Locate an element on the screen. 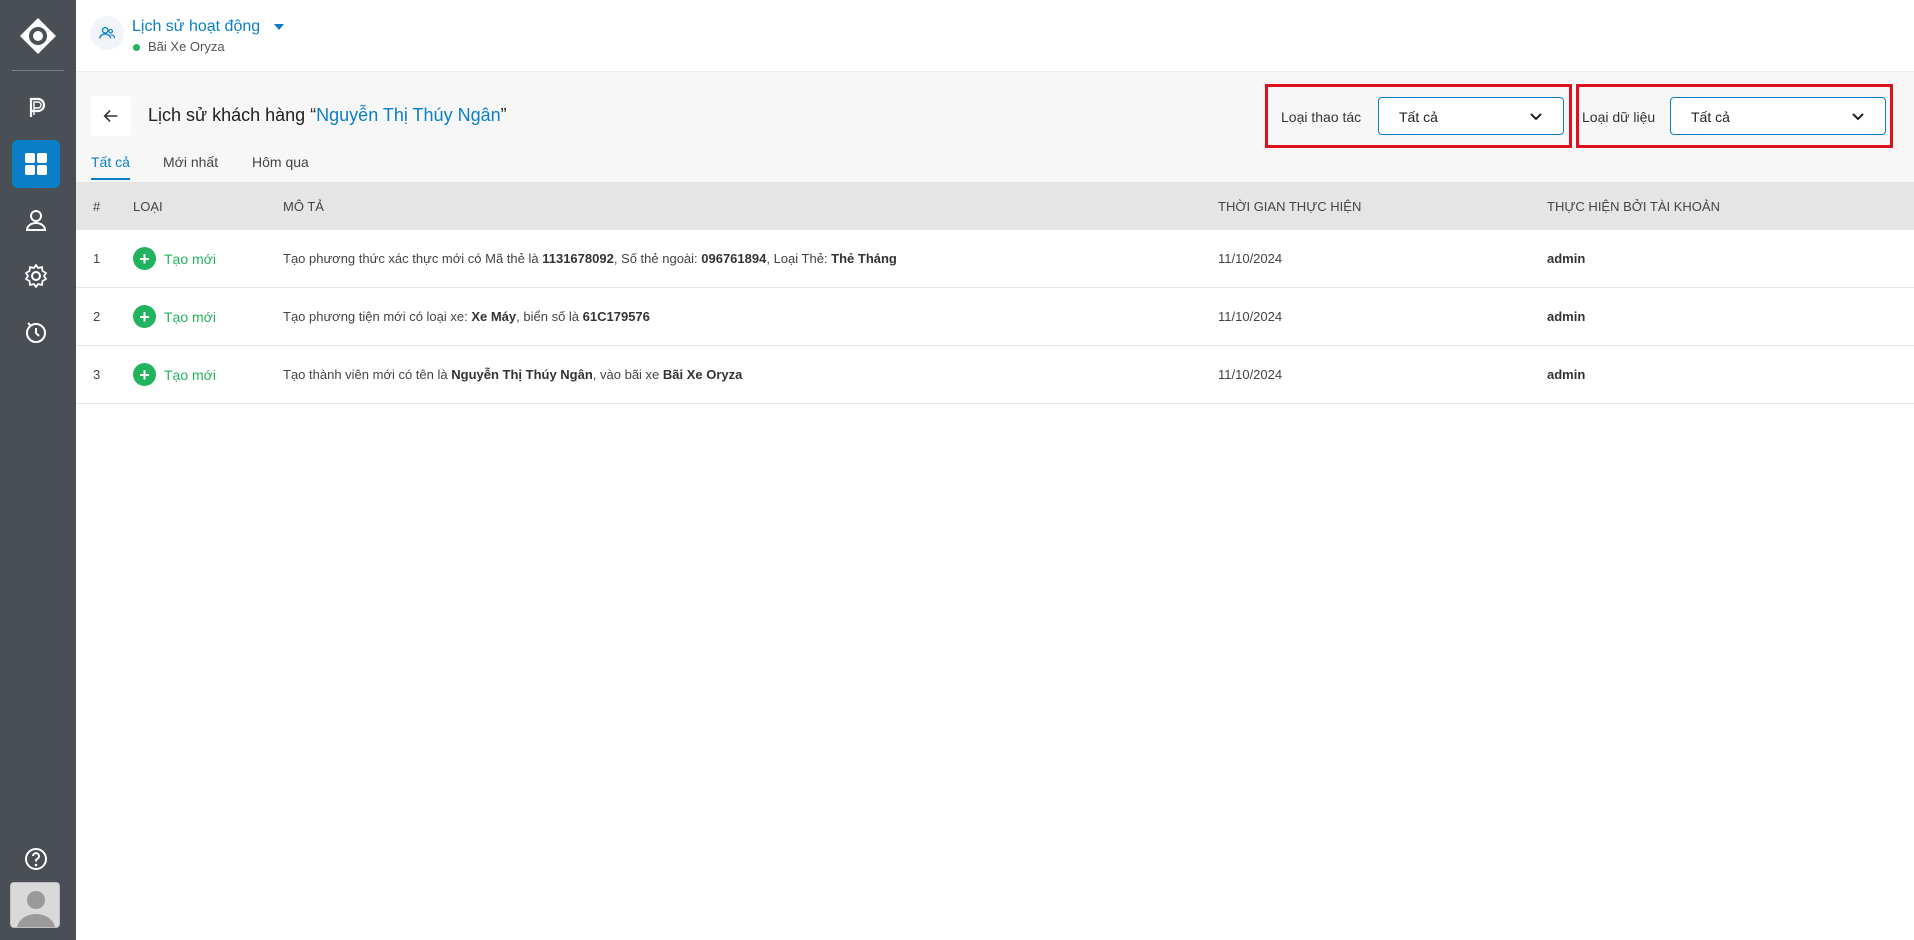 This screenshot has width=1914, height=940. logo-icon is located at coordinates (38, 36).